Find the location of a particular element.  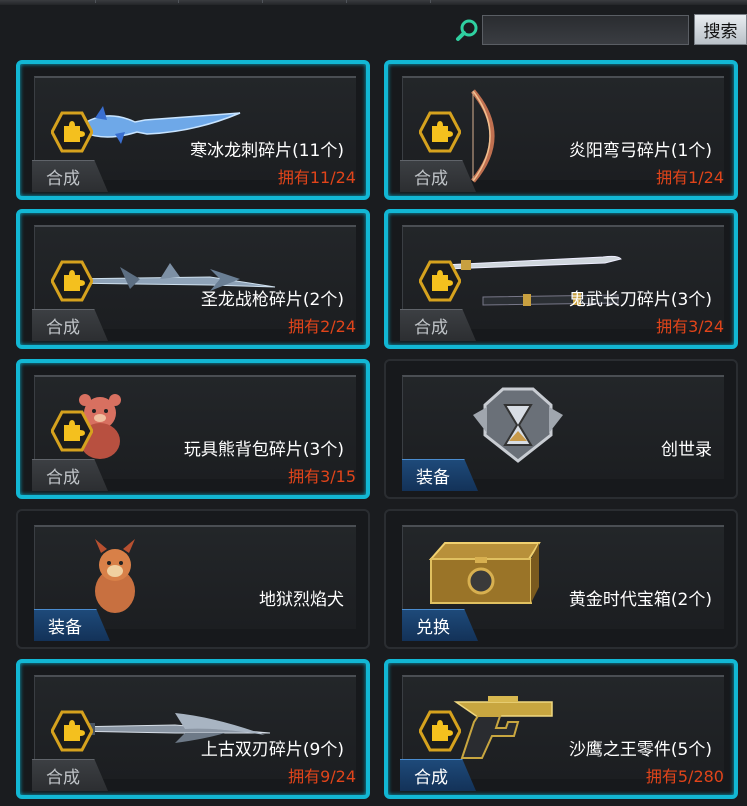

search-icon is located at coordinates (467, 30).